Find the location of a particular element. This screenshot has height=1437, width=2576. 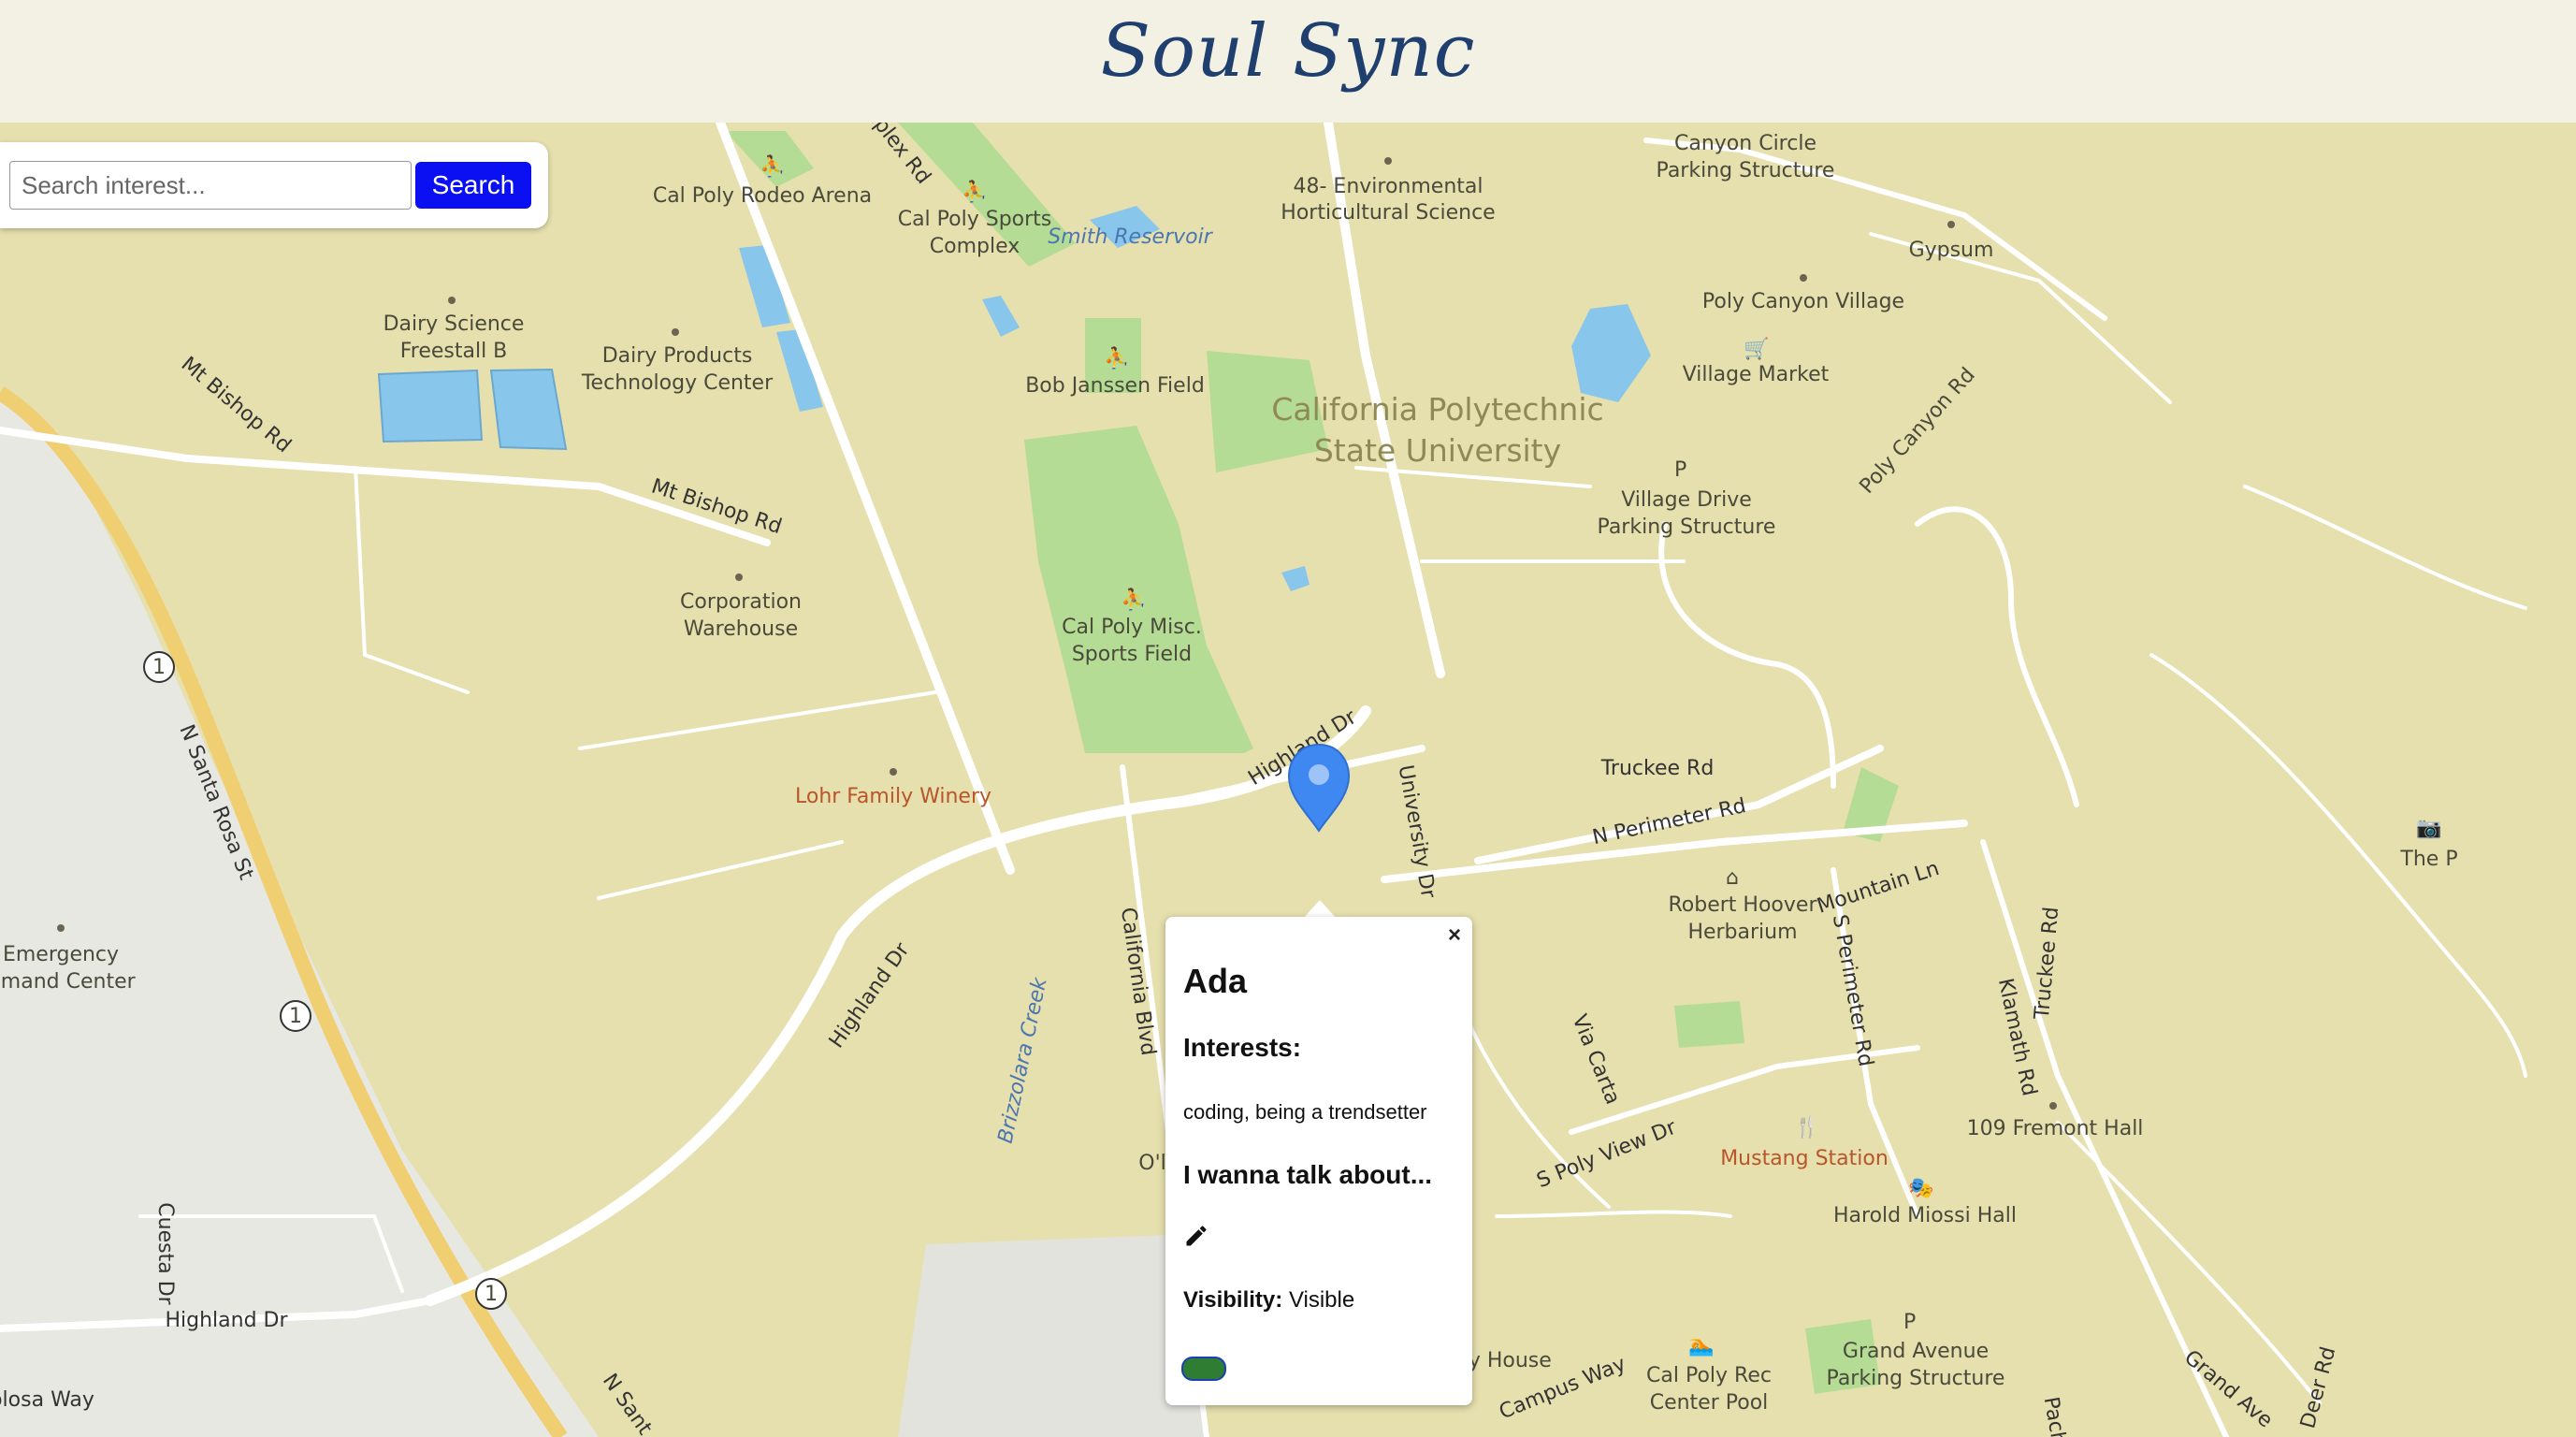

swimming-icon: 🏊 is located at coordinates (1701, 1345).